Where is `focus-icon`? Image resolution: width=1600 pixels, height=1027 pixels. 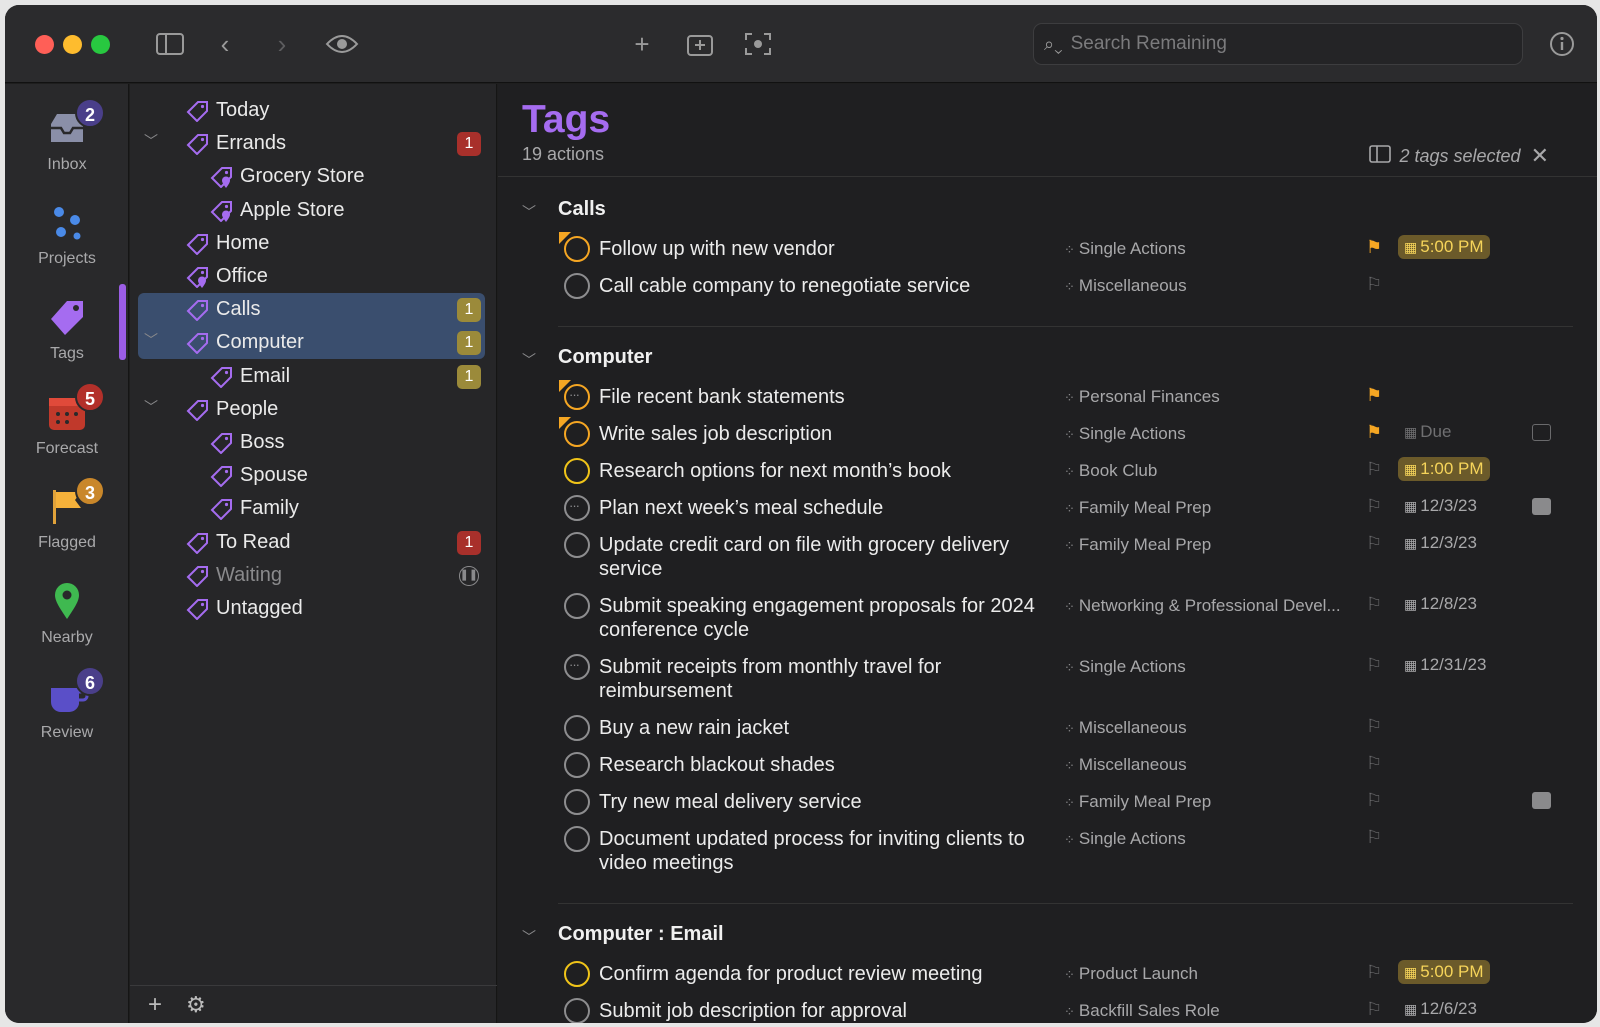
focus-icon is located at coordinates (758, 44).